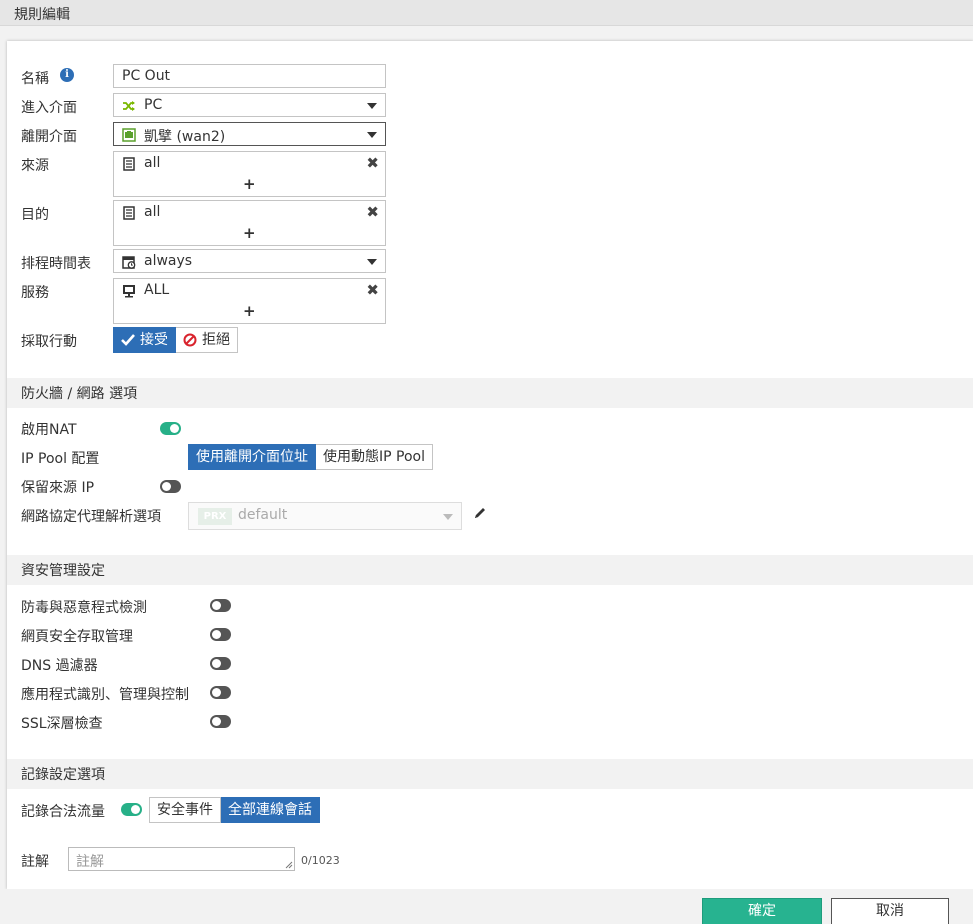 The image size is (973, 924). I want to click on incoming-interface-label: 進入介面, so click(49, 108).